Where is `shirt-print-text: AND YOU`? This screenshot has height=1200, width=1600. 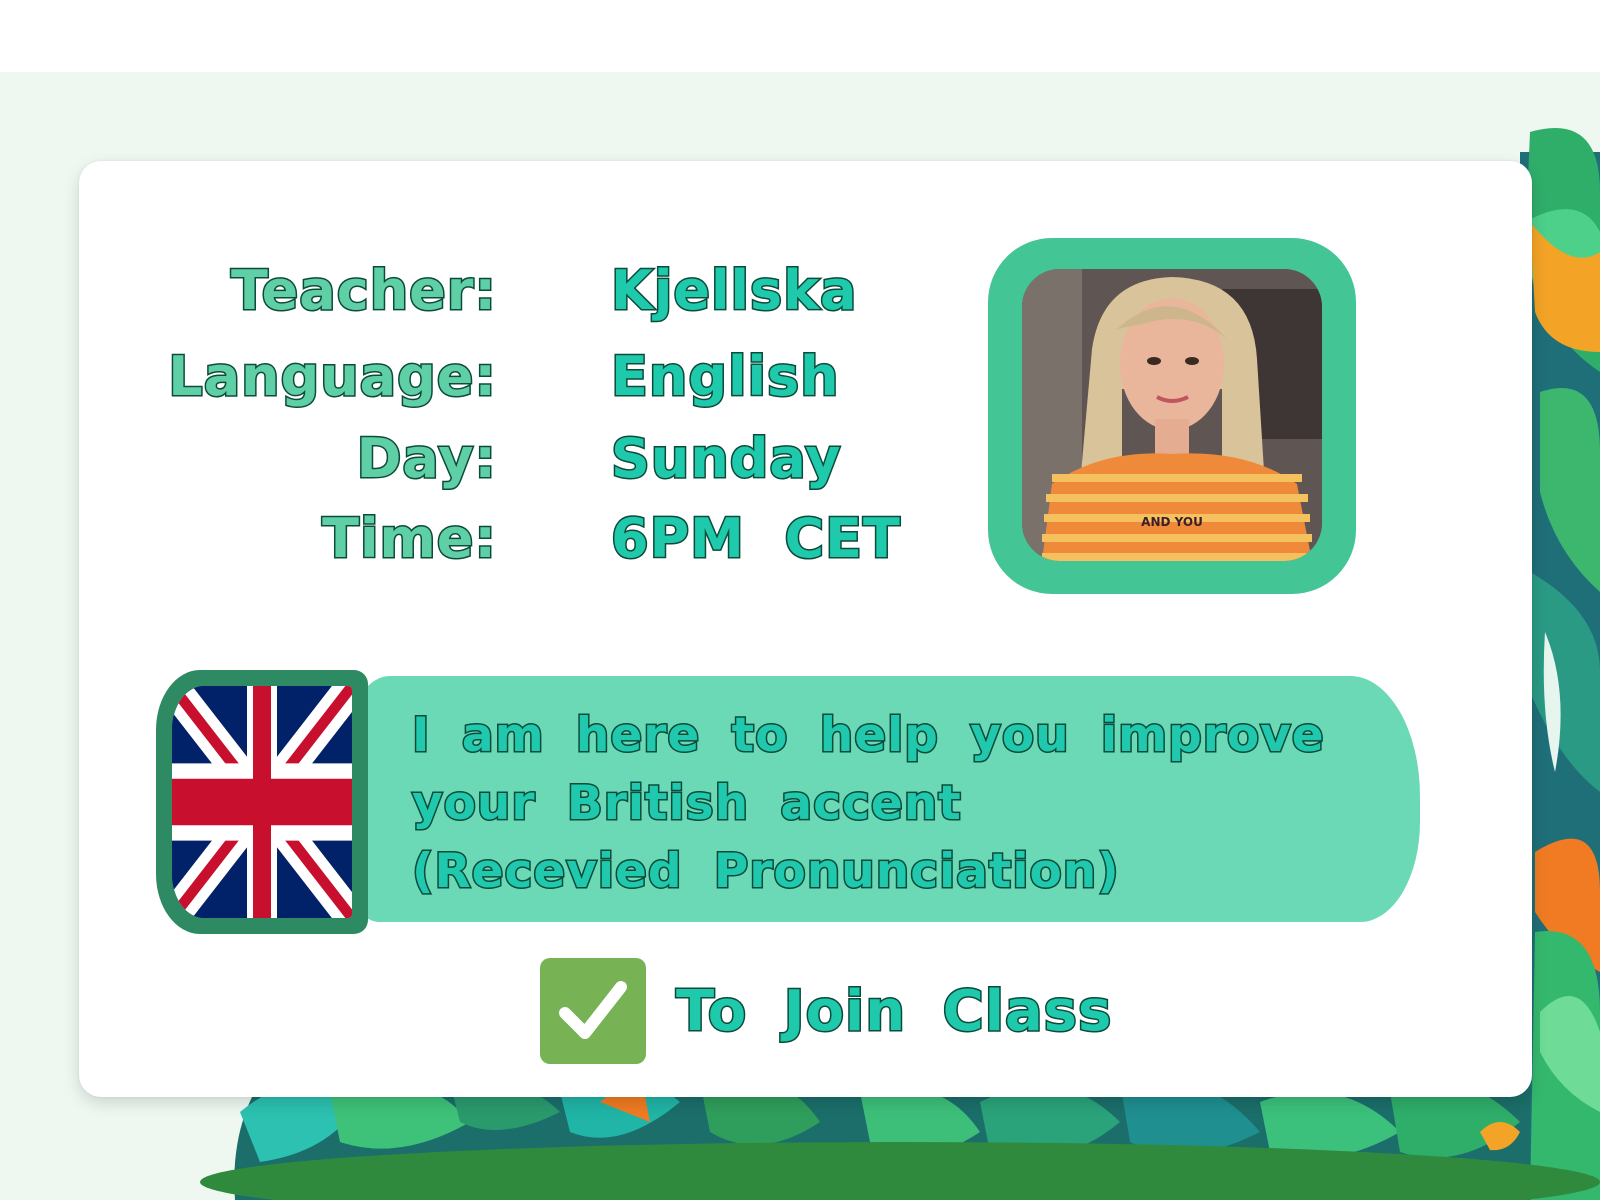 shirt-print-text: AND YOU is located at coordinates (1172, 522).